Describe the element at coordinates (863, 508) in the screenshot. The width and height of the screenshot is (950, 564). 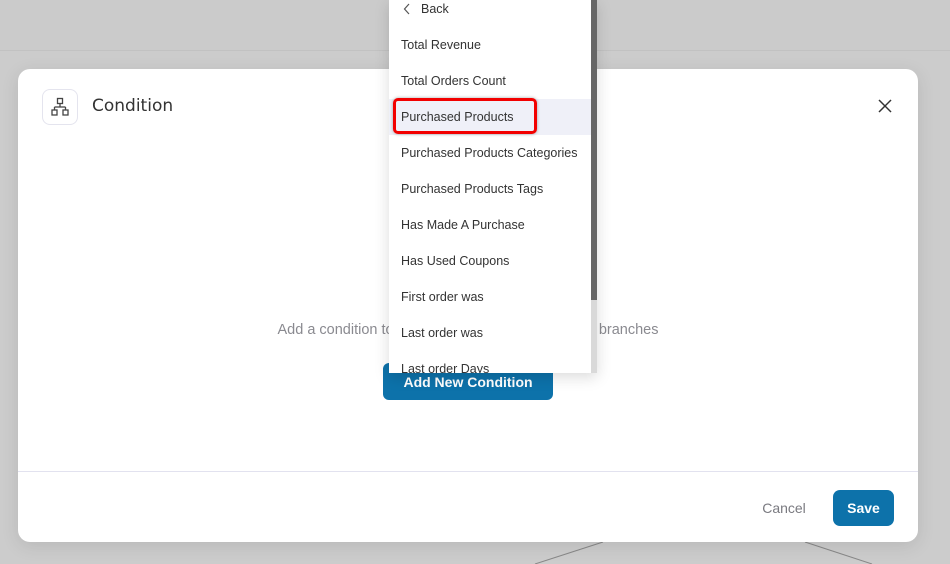
I see `save-button: Save` at that location.